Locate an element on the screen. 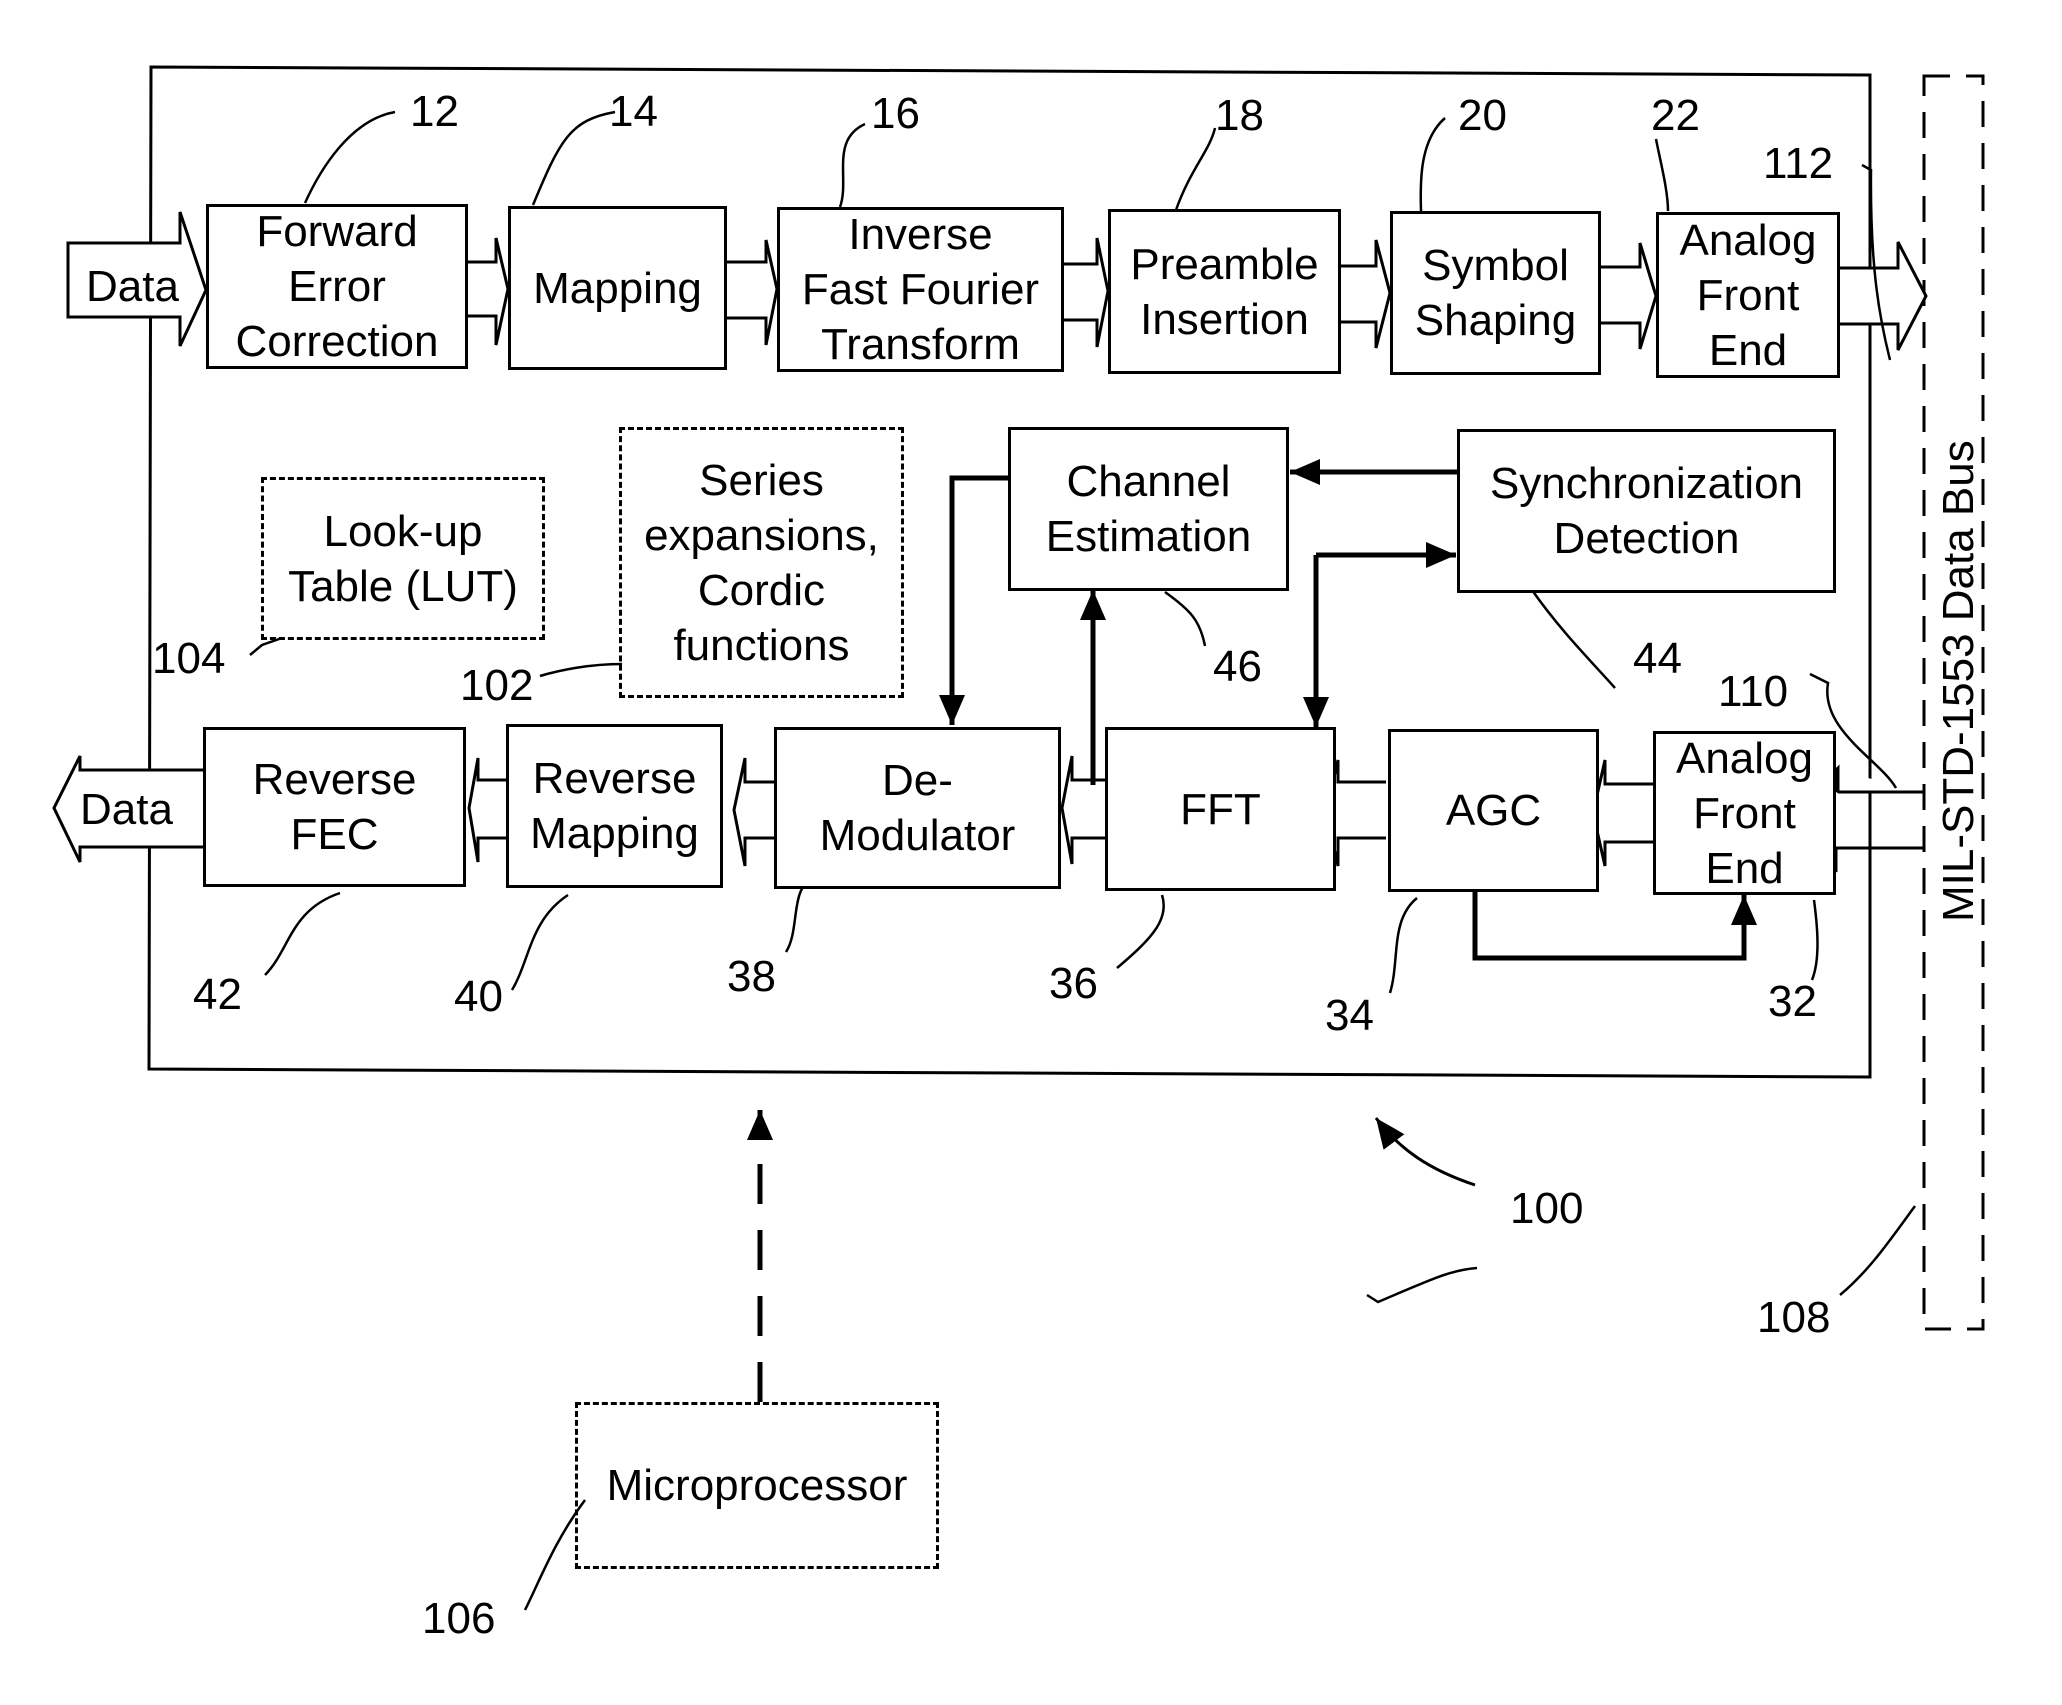  ifft-block: Inverse Fast Fourier Transform is located at coordinates (920, 289).